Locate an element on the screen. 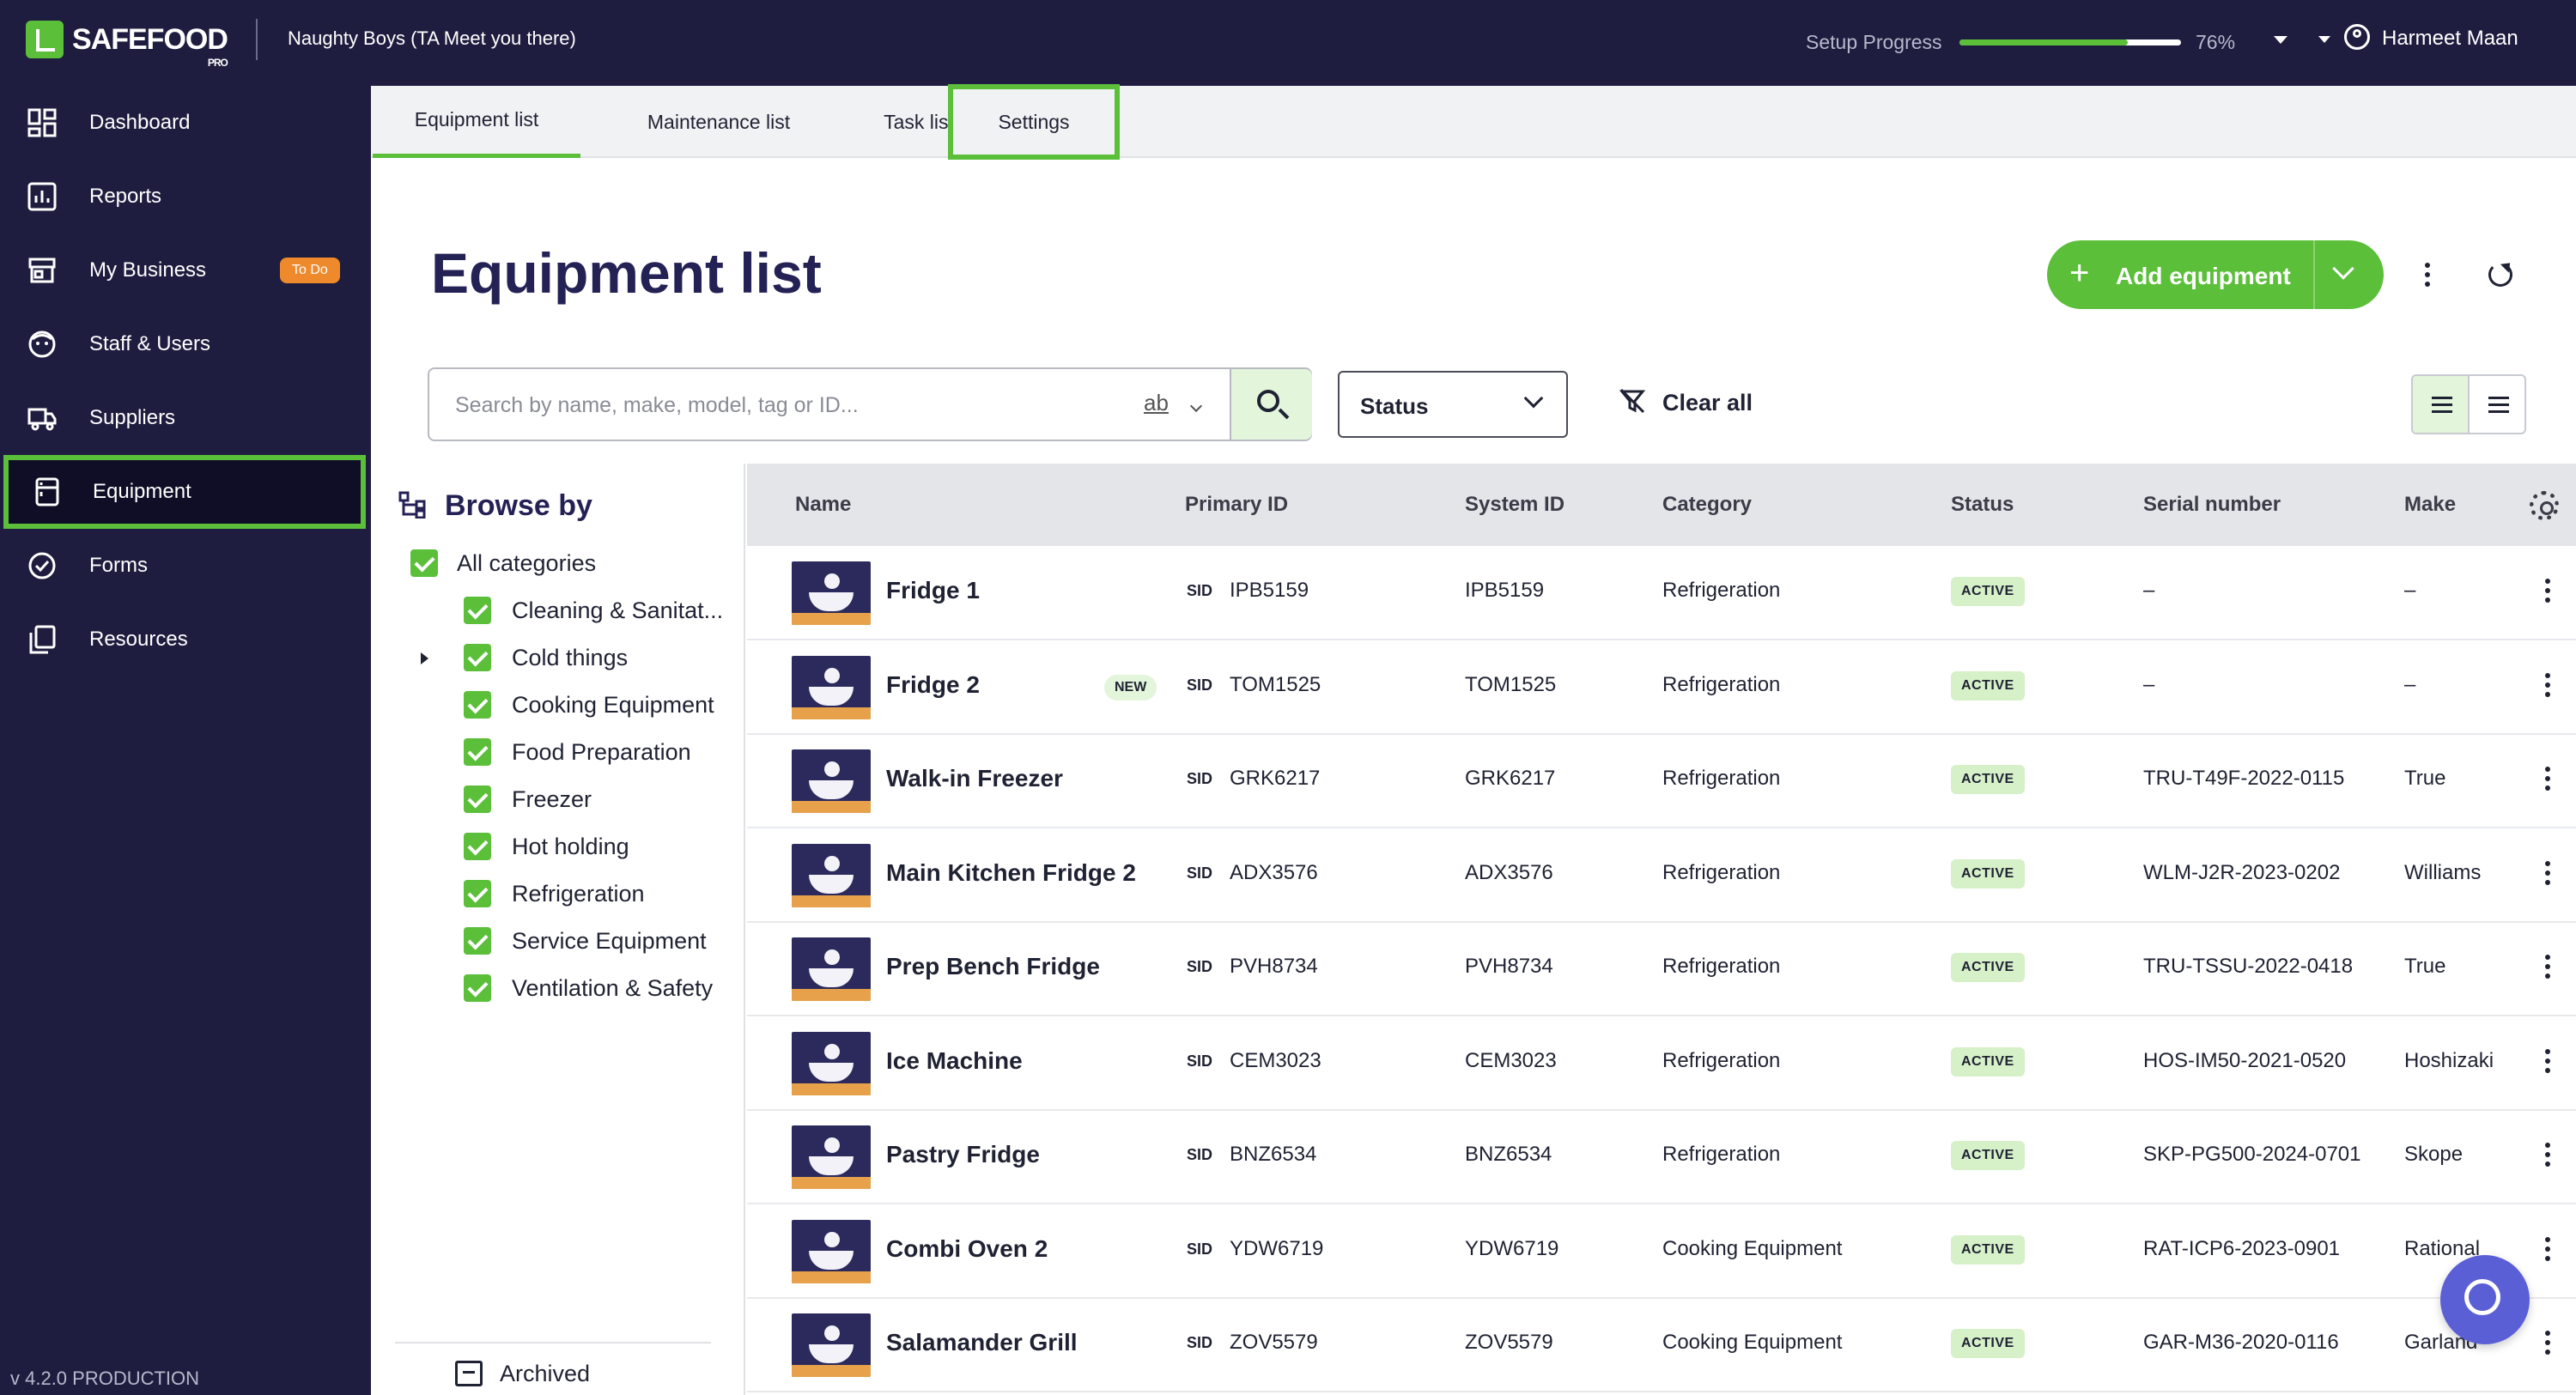 The width and height of the screenshot is (2576, 1395). equipment-name: Ice Machine is located at coordinates (954, 1061).